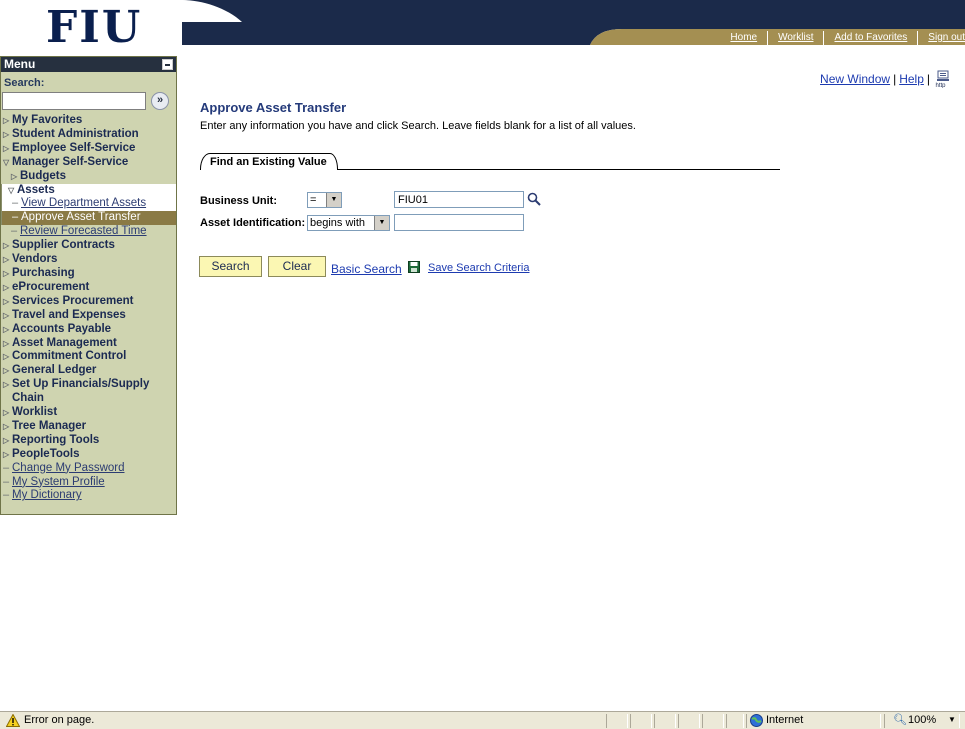 The height and width of the screenshot is (729, 965). I want to click on status-message: Error on page., so click(59, 720).